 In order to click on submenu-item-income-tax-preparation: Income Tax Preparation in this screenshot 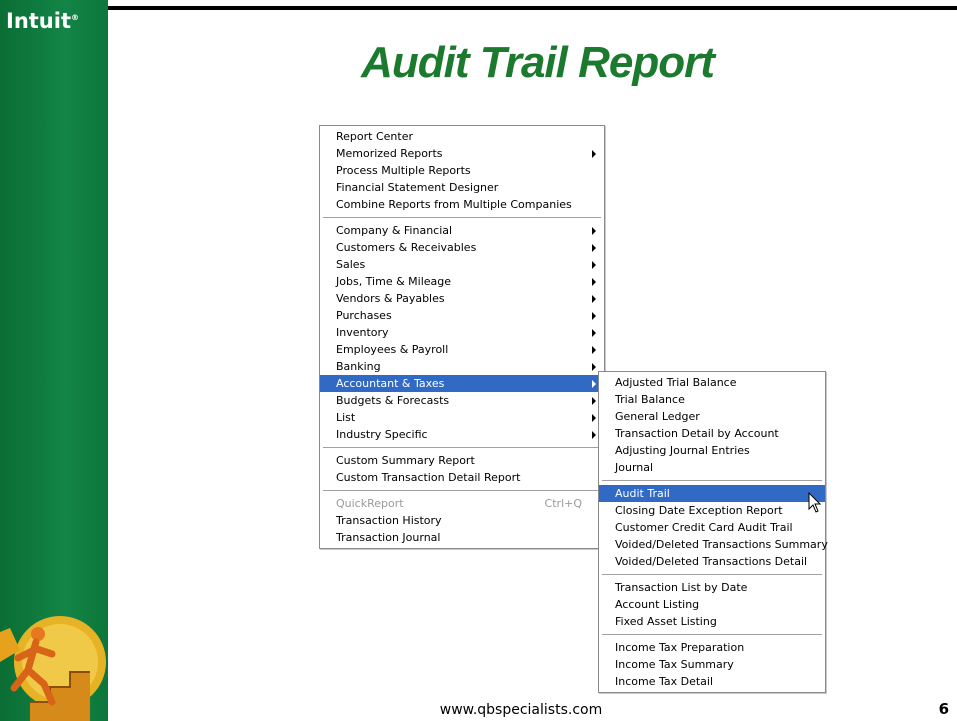, I will do `click(712, 647)`.